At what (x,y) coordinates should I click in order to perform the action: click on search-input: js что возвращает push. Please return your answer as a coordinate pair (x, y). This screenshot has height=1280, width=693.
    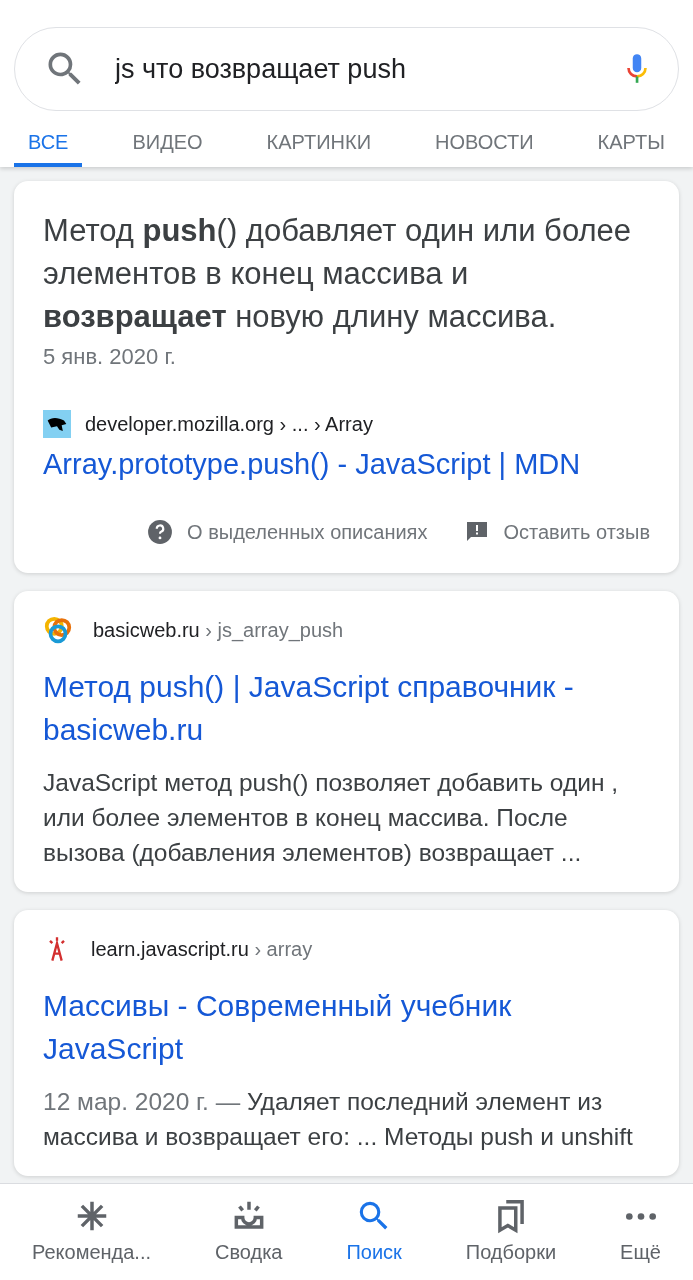
    Looking at the image, I should click on (355, 69).